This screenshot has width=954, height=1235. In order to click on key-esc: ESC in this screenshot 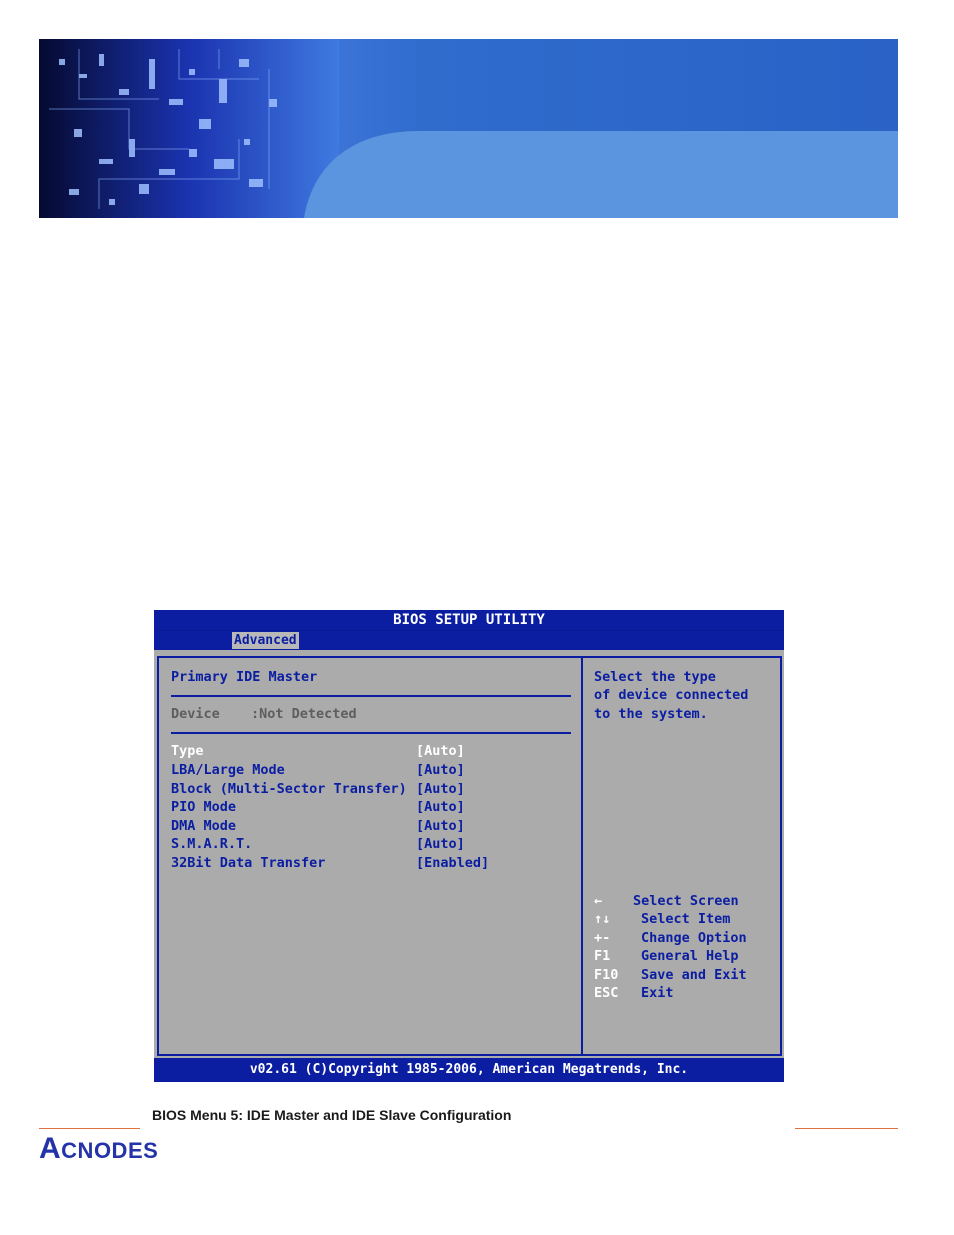, I will do `click(606, 993)`.